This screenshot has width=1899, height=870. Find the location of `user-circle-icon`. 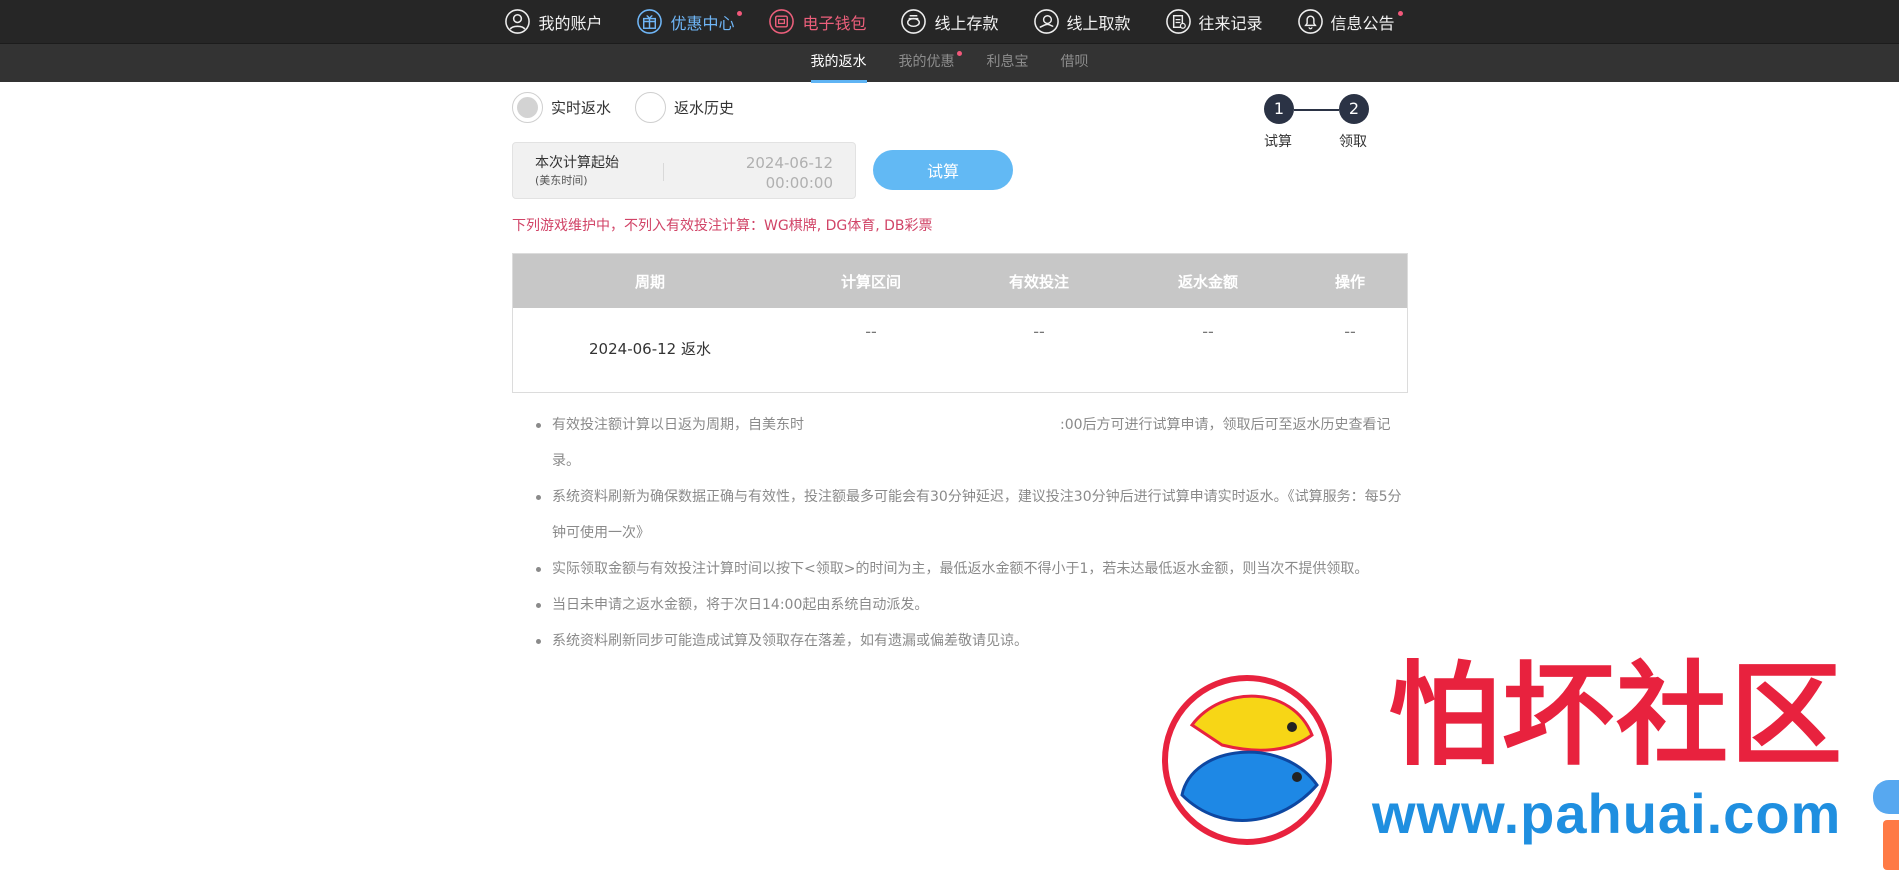

user-circle-icon is located at coordinates (517, 21).